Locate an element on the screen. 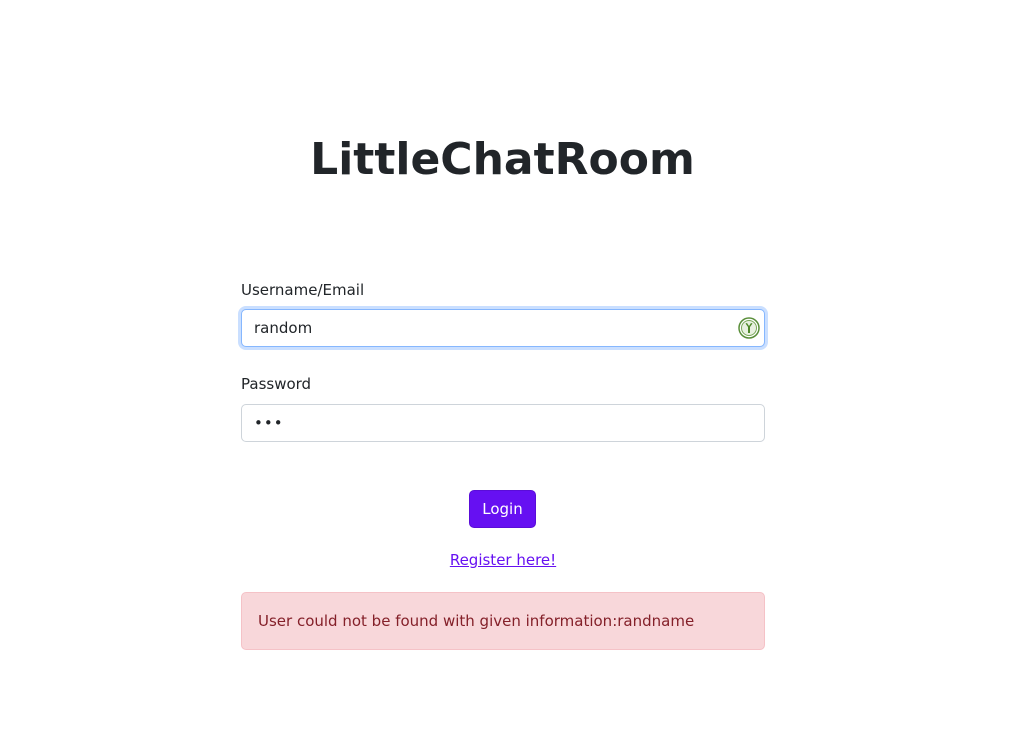 The width and height of the screenshot is (1020, 753). register-link: Register here! is located at coordinates (503, 560).